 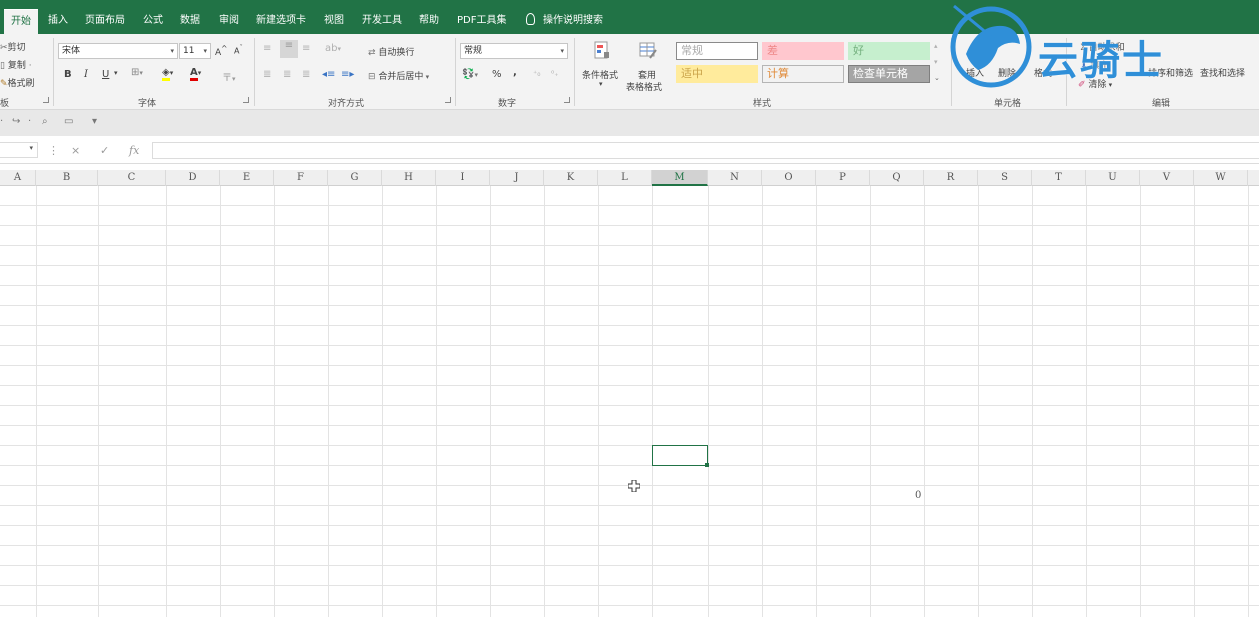 I want to click on decrease-indent-button: ◂≡, so click(x=328, y=74).